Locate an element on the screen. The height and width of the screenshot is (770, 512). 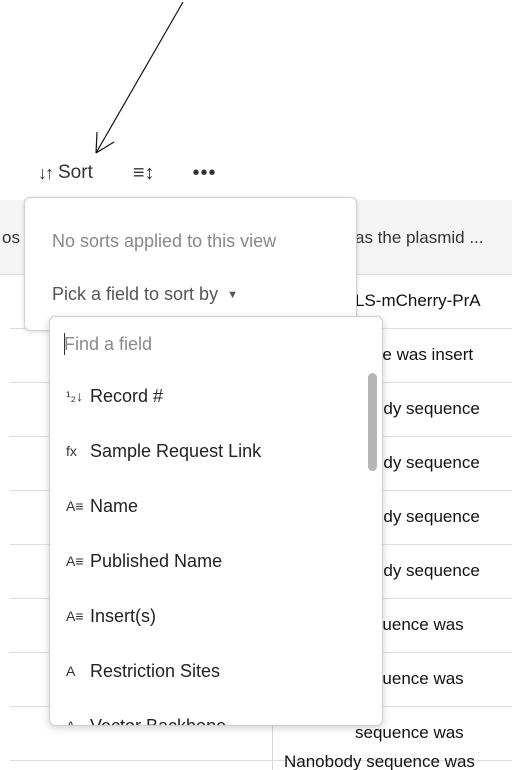
field-option: fx Sample Request Link is located at coordinates (208, 451).